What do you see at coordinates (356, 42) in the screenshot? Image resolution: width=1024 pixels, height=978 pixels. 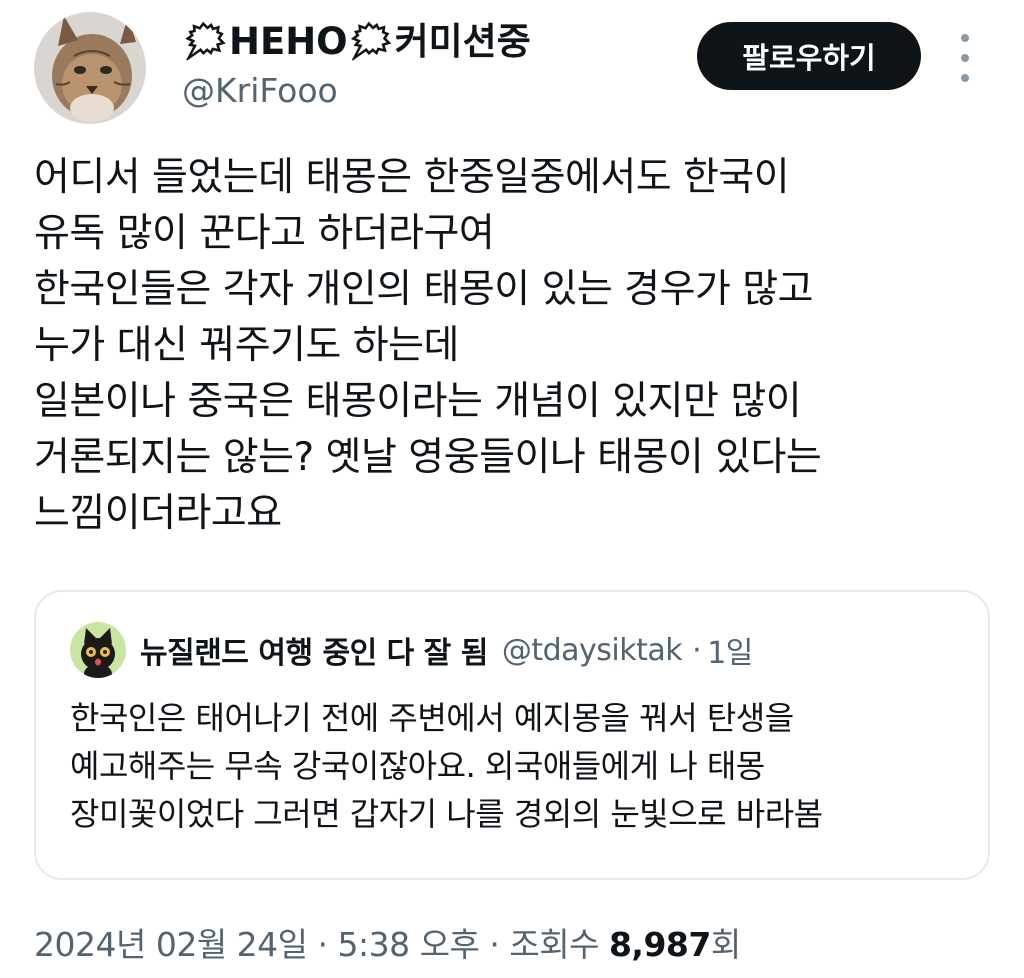 I see `author-display-name: 🗯HEHO🗯커미션중` at bounding box center [356, 42].